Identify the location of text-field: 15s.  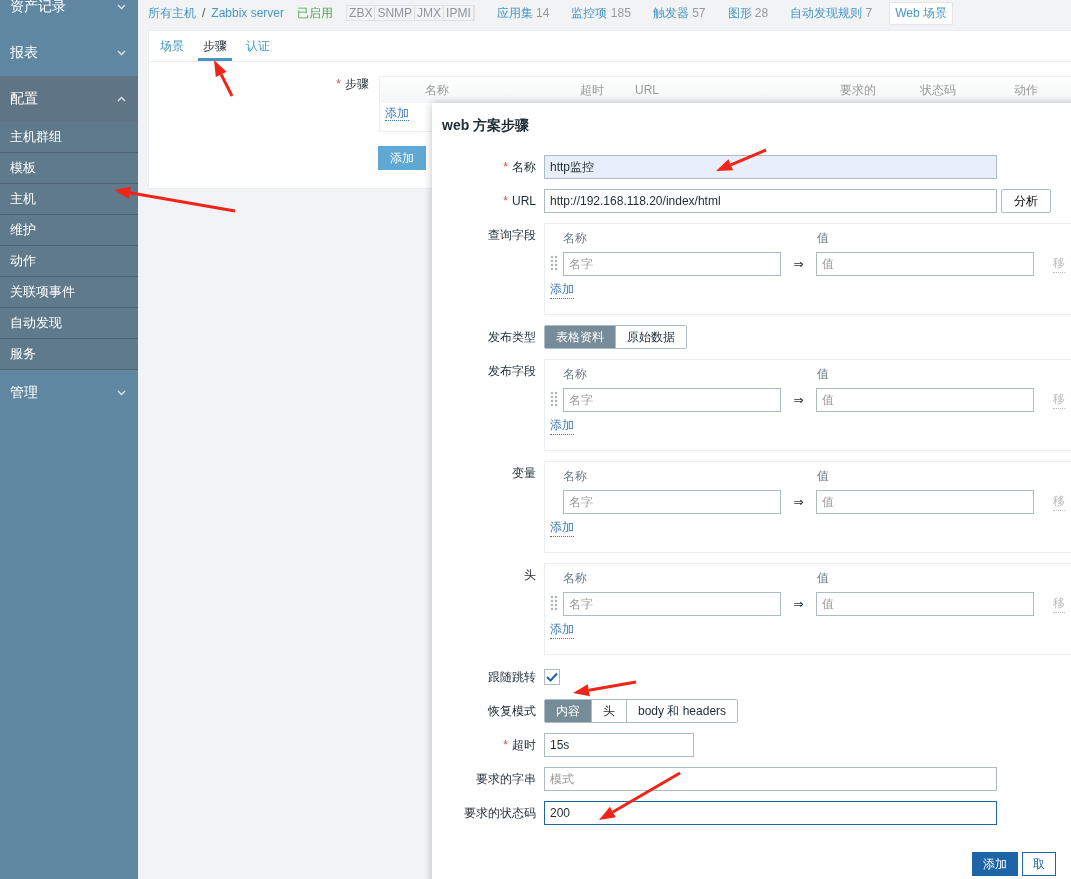
(619, 745).